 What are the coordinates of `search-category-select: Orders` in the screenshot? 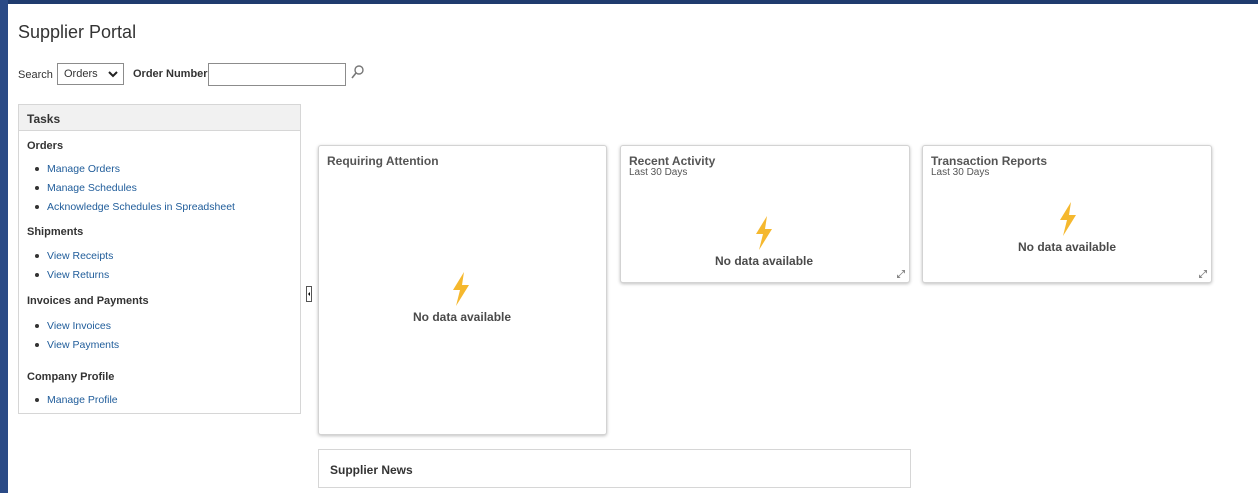 It's located at (90, 74).